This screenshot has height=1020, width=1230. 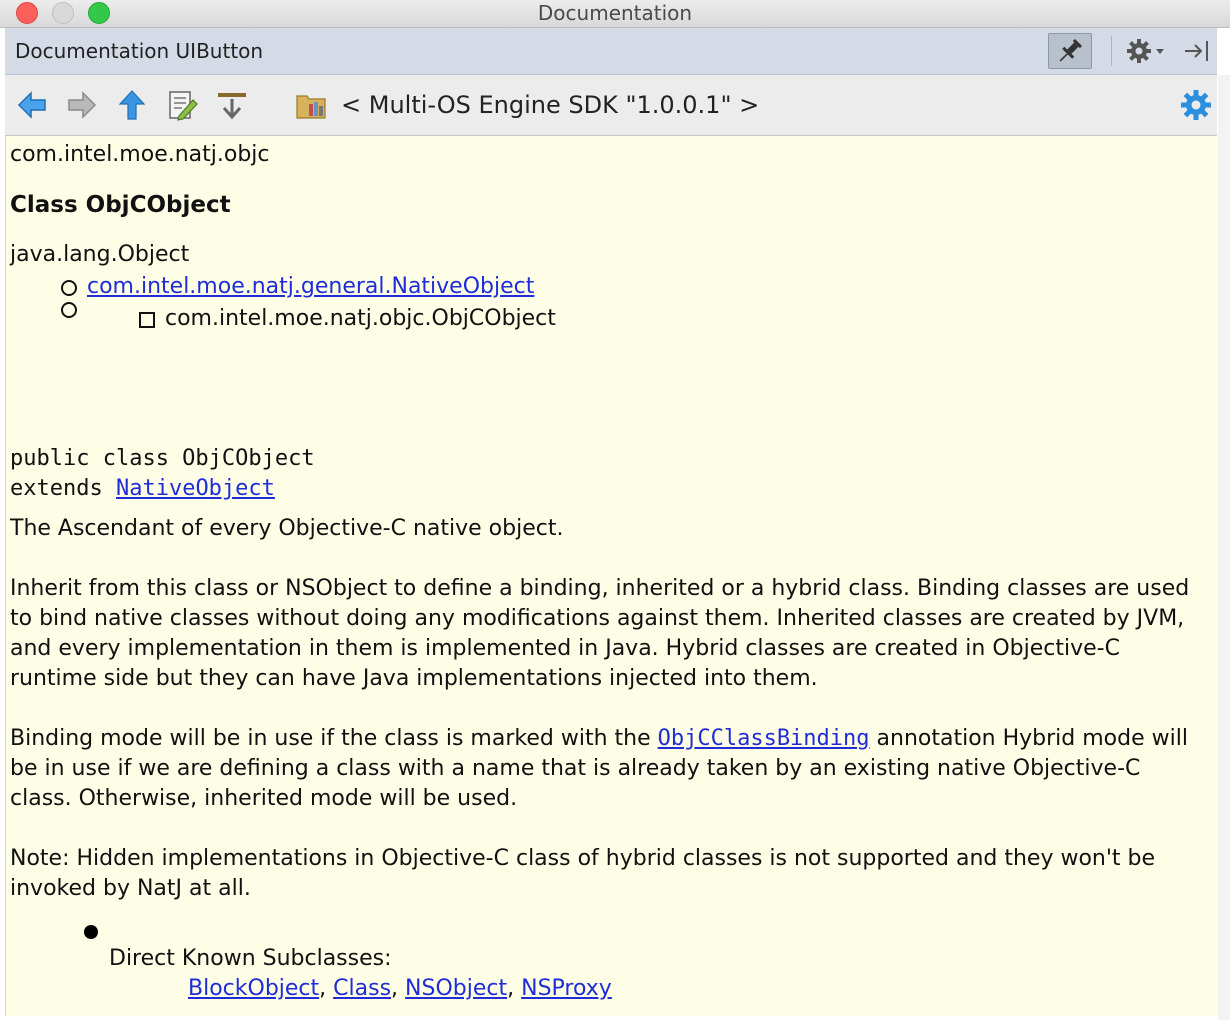 What do you see at coordinates (63, 488) in the screenshot?
I see `extends-keyword: extends` at bounding box center [63, 488].